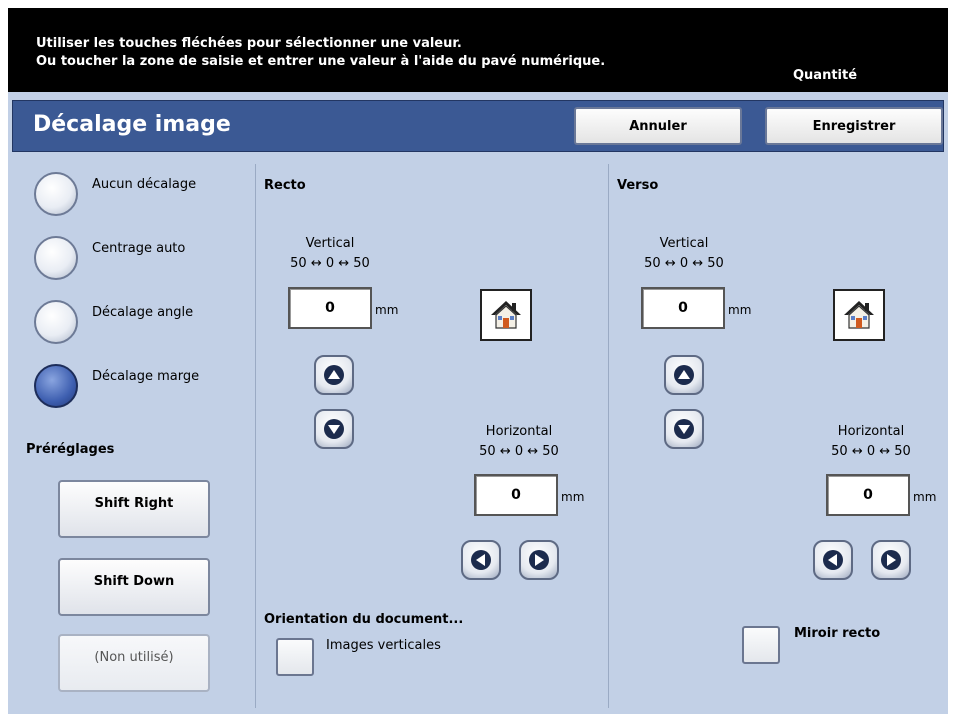 This screenshot has height=722, width=956. I want to click on radio-button-selected, so click(56, 386).